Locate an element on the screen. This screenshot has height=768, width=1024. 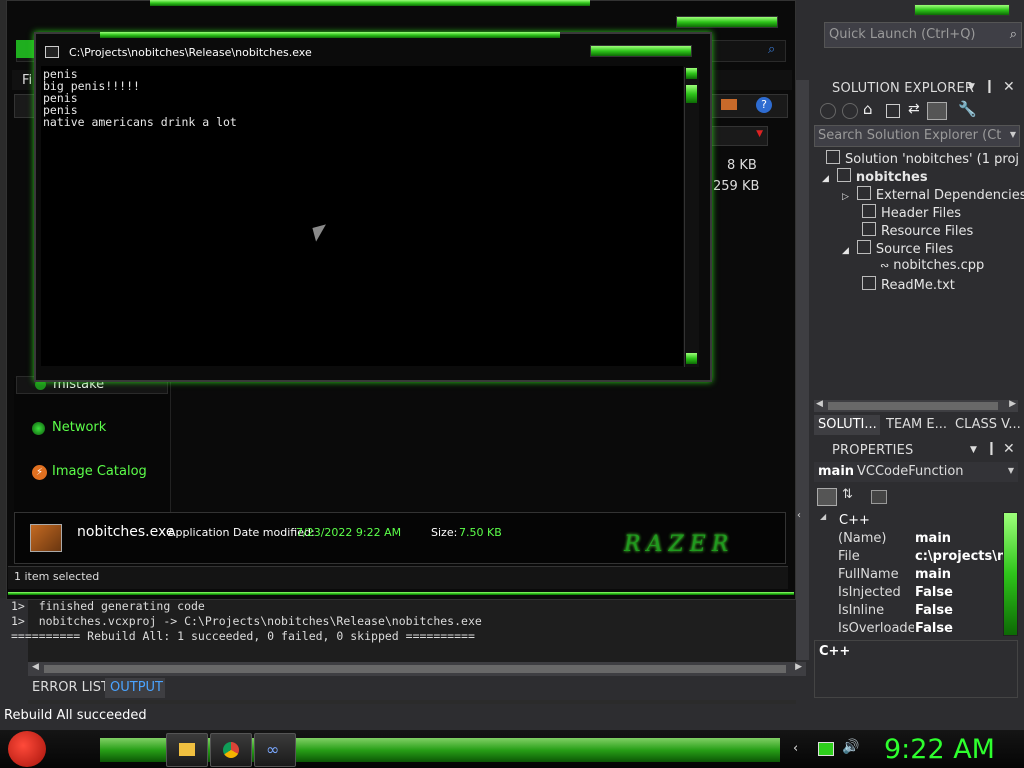
prop-row-file: File c:\projects\nol is located at coordinates (920, 558).